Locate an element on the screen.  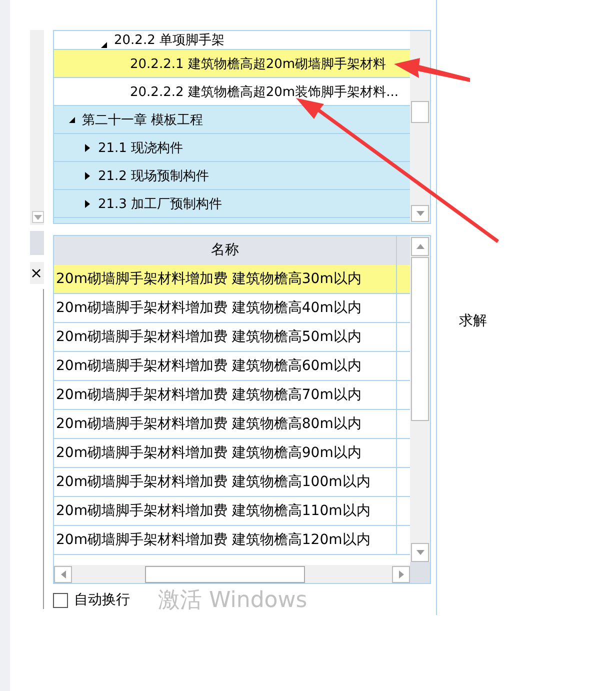
checkbox-label: 自动换行 is located at coordinates (102, 600).